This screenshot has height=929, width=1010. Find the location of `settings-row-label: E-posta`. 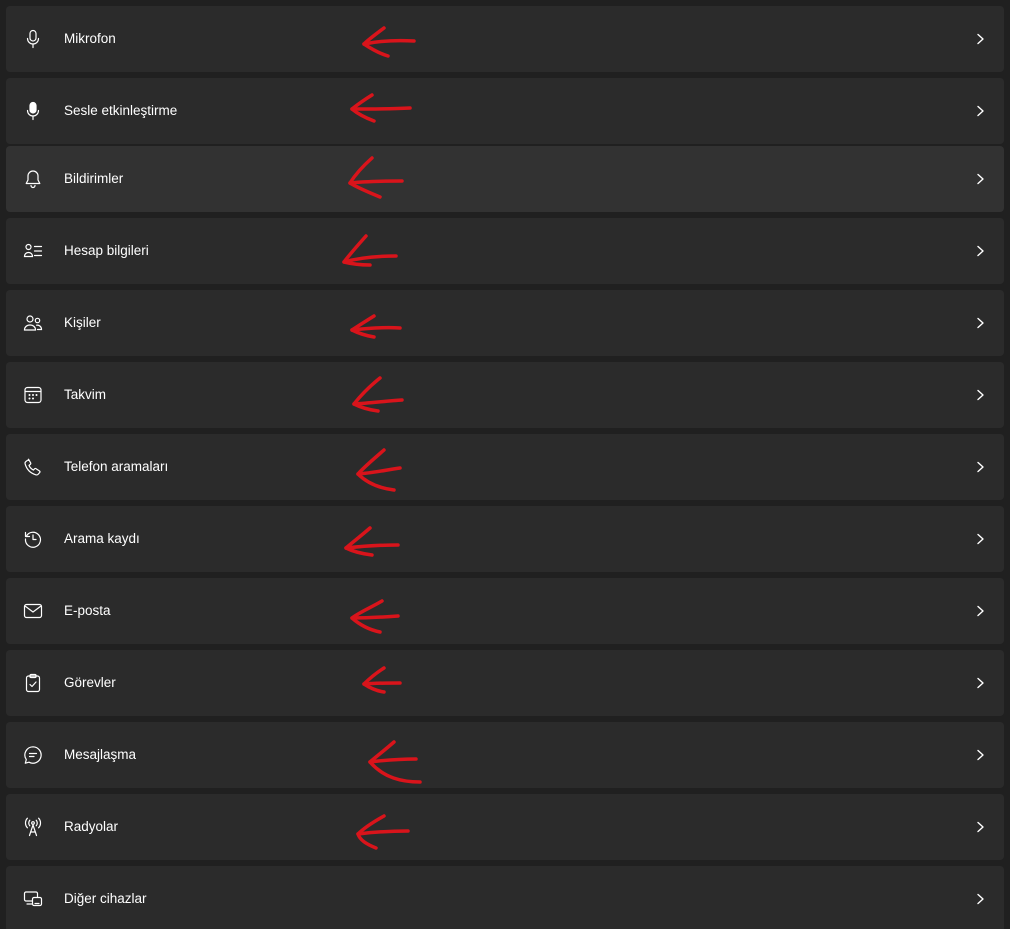

settings-row-label: E-posta is located at coordinates (87, 610).